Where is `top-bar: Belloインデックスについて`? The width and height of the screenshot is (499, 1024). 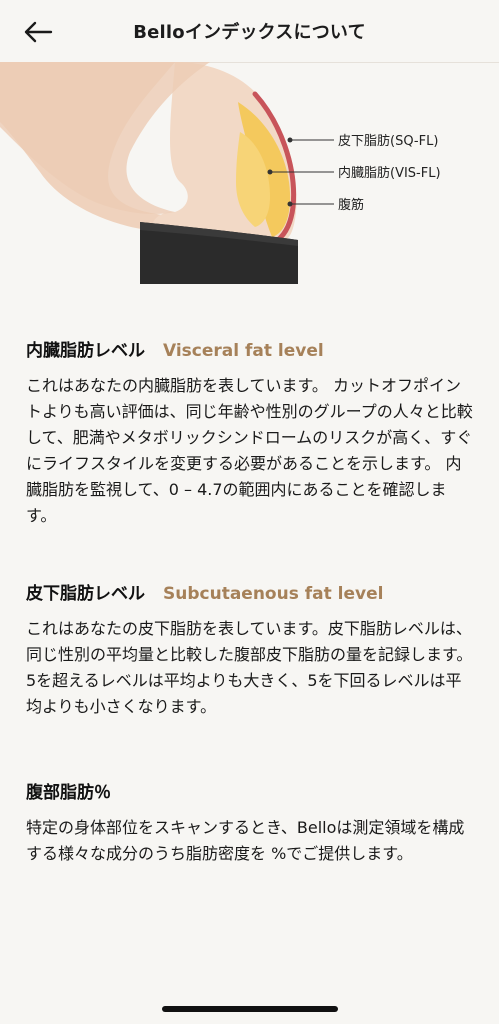 top-bar: Belloインデックスについて is located at coordinates (249, 31).